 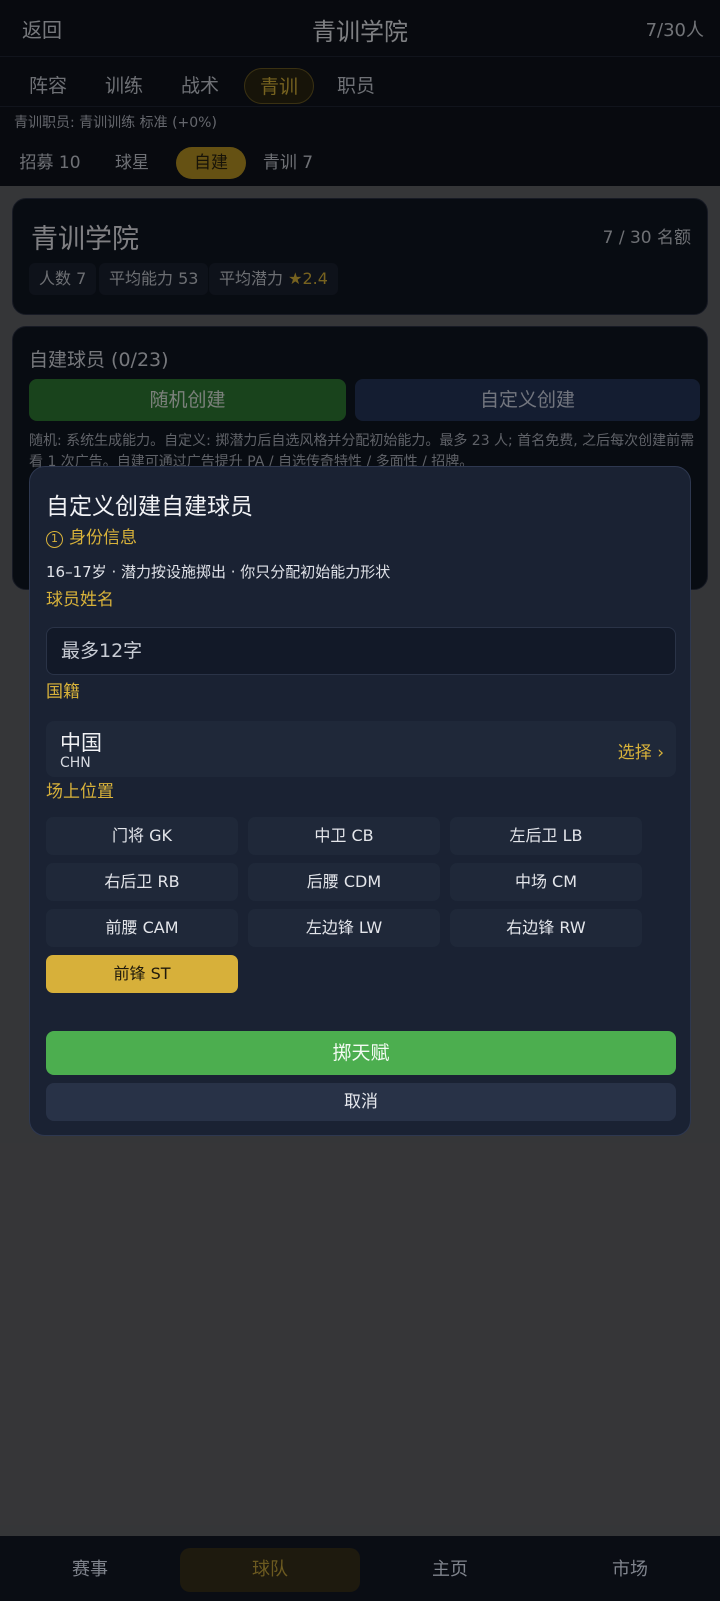 I want to click on nav-market: 市场, so click(x=630, y=1570).